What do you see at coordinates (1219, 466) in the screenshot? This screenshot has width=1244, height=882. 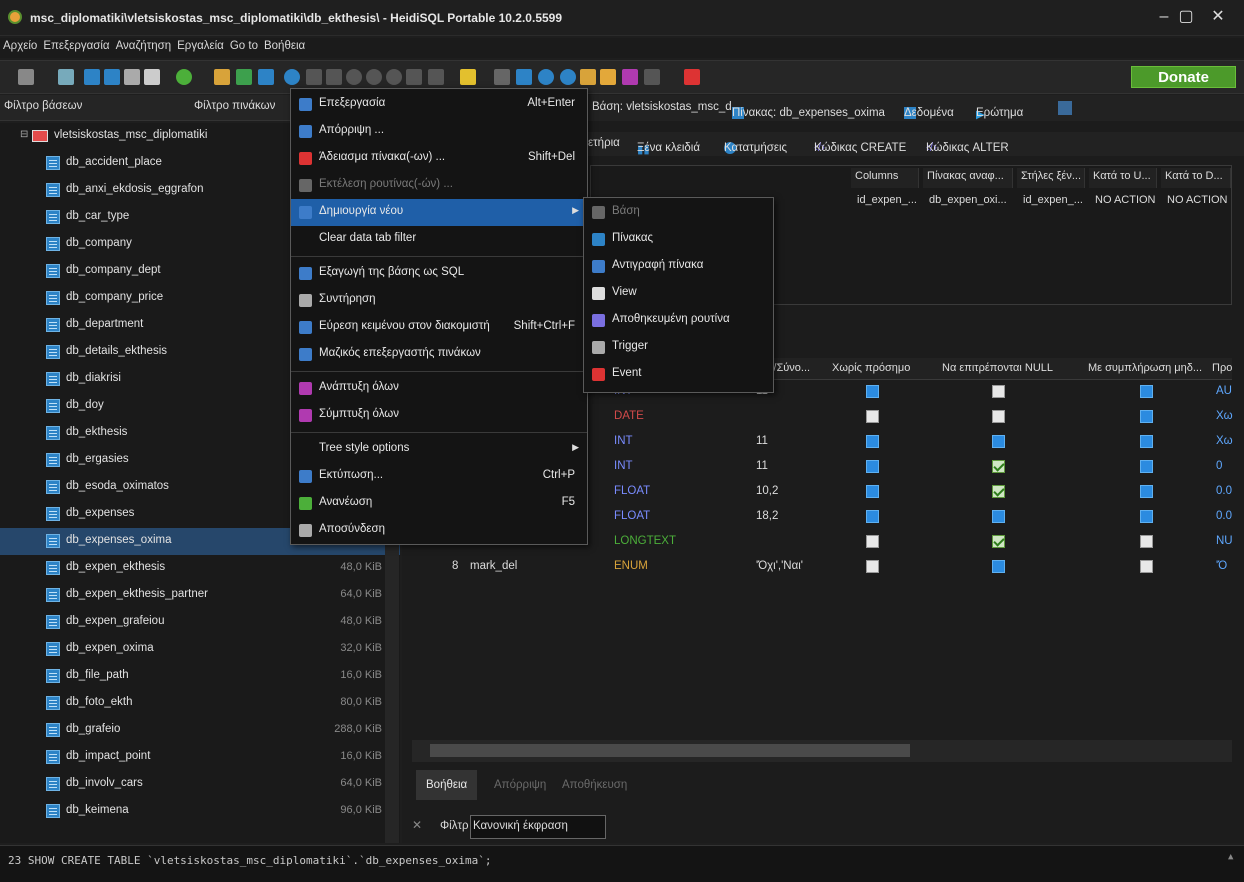 I see `column-default: 0` at bounding box center [1219, 466].